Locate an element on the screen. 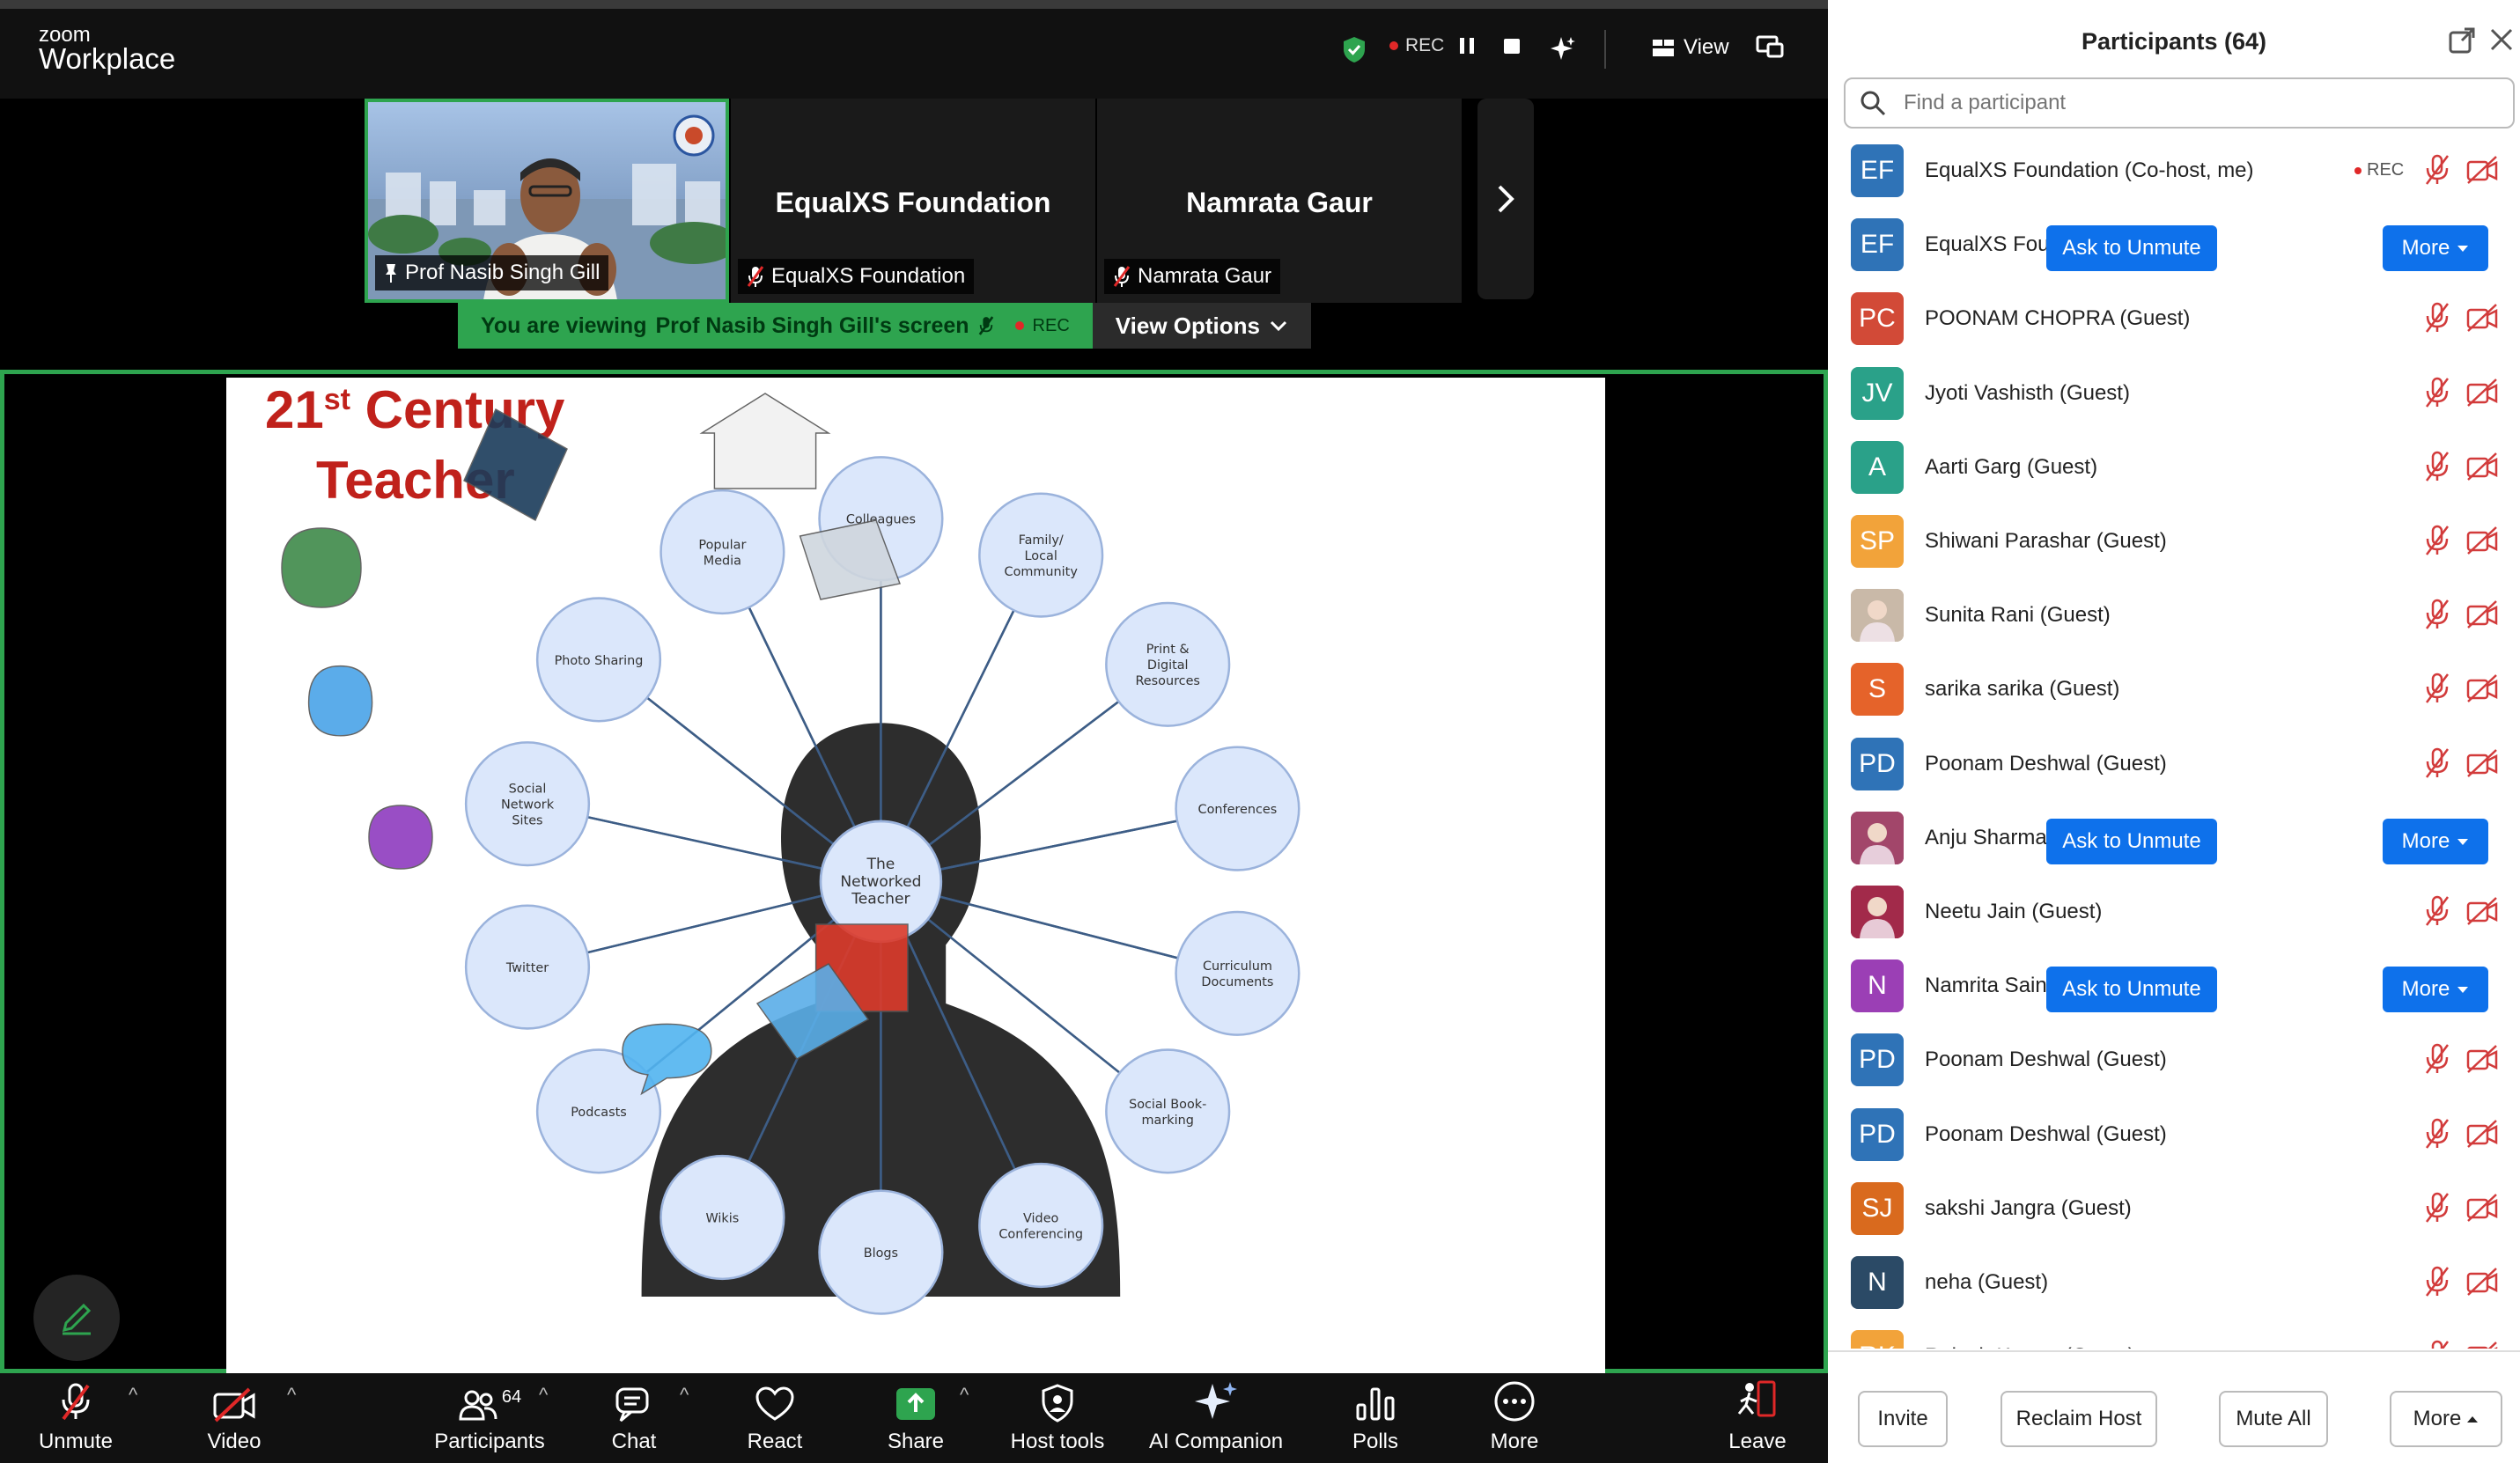  fullscreen-icon is located at coordinates (1770, 46).